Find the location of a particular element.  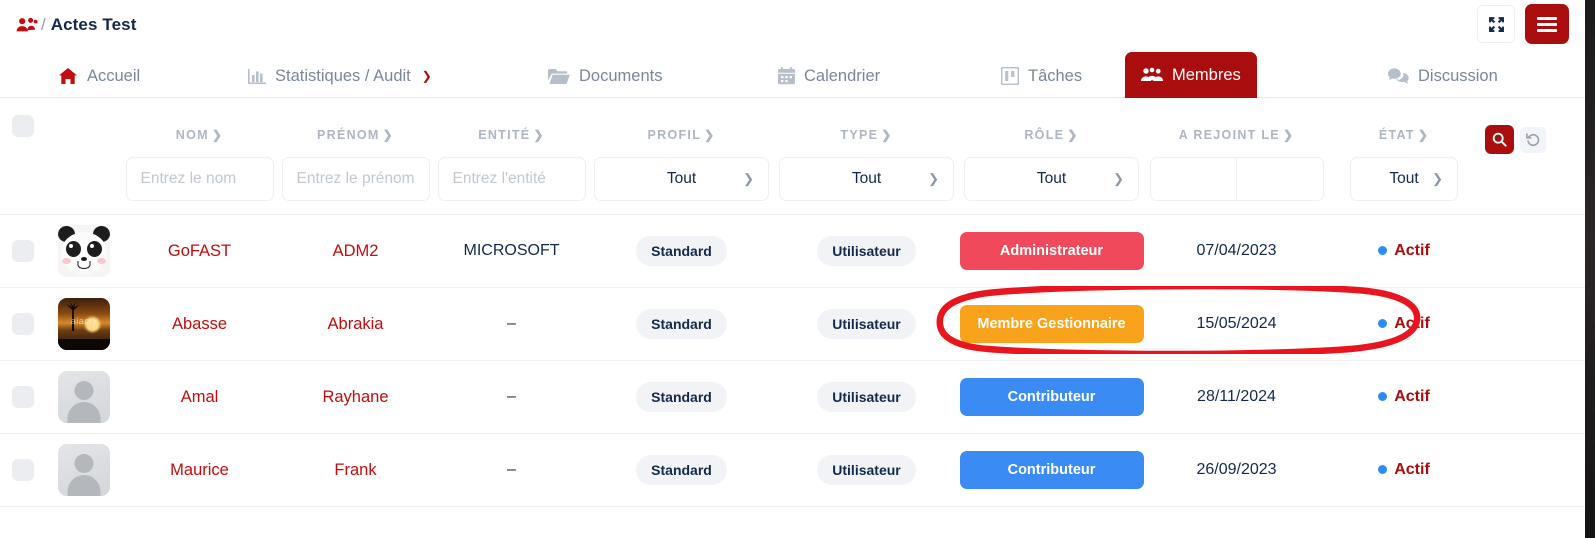

cell-nom: Maurice is located at coordinates (199, 470).